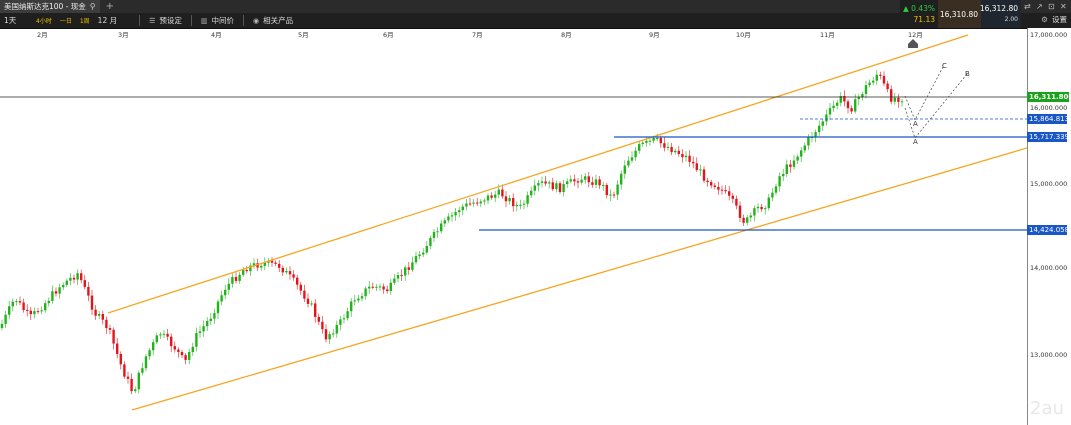 This screenshot has height=425, width=1071. I want to click on popout-icon: ↗, so click(1039, 6).